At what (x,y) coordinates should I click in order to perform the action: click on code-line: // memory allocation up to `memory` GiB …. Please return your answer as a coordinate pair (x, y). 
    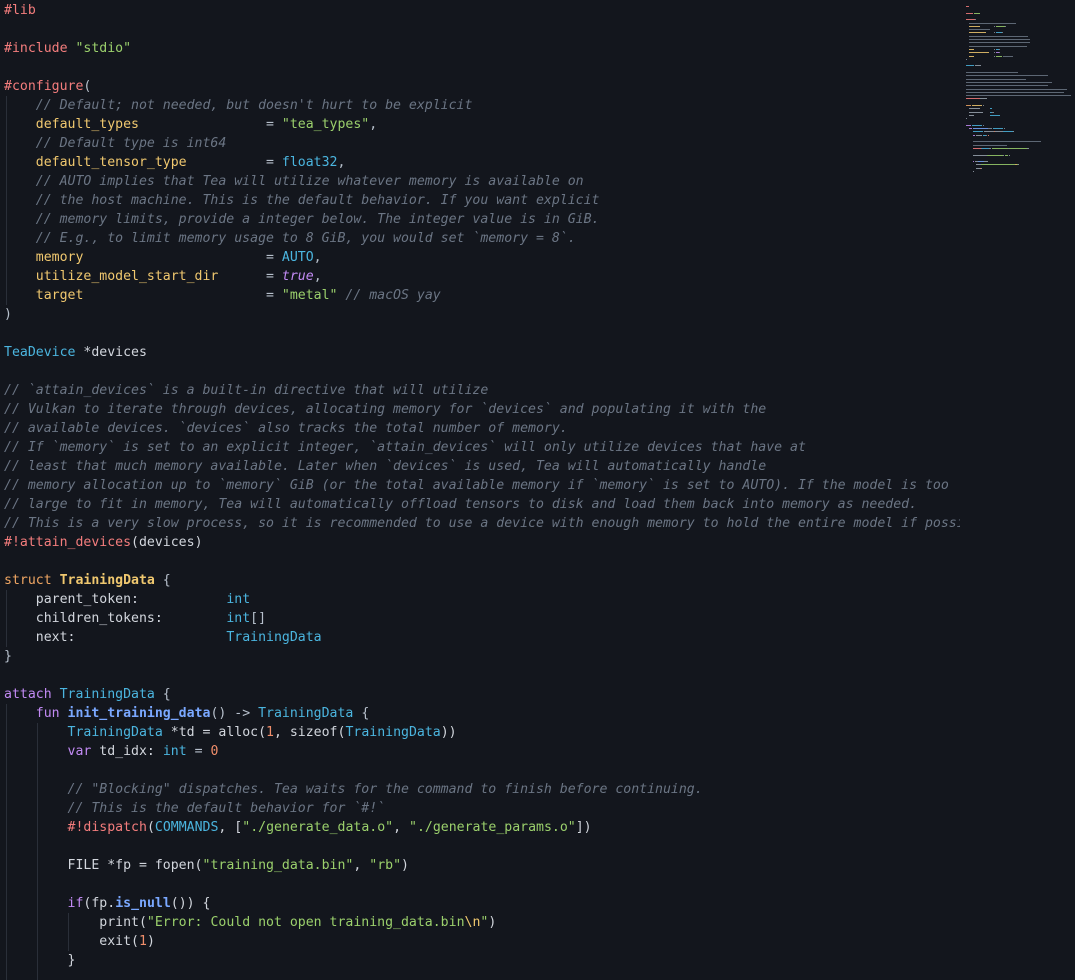
    Looking at the image, I should click on (476, 485).